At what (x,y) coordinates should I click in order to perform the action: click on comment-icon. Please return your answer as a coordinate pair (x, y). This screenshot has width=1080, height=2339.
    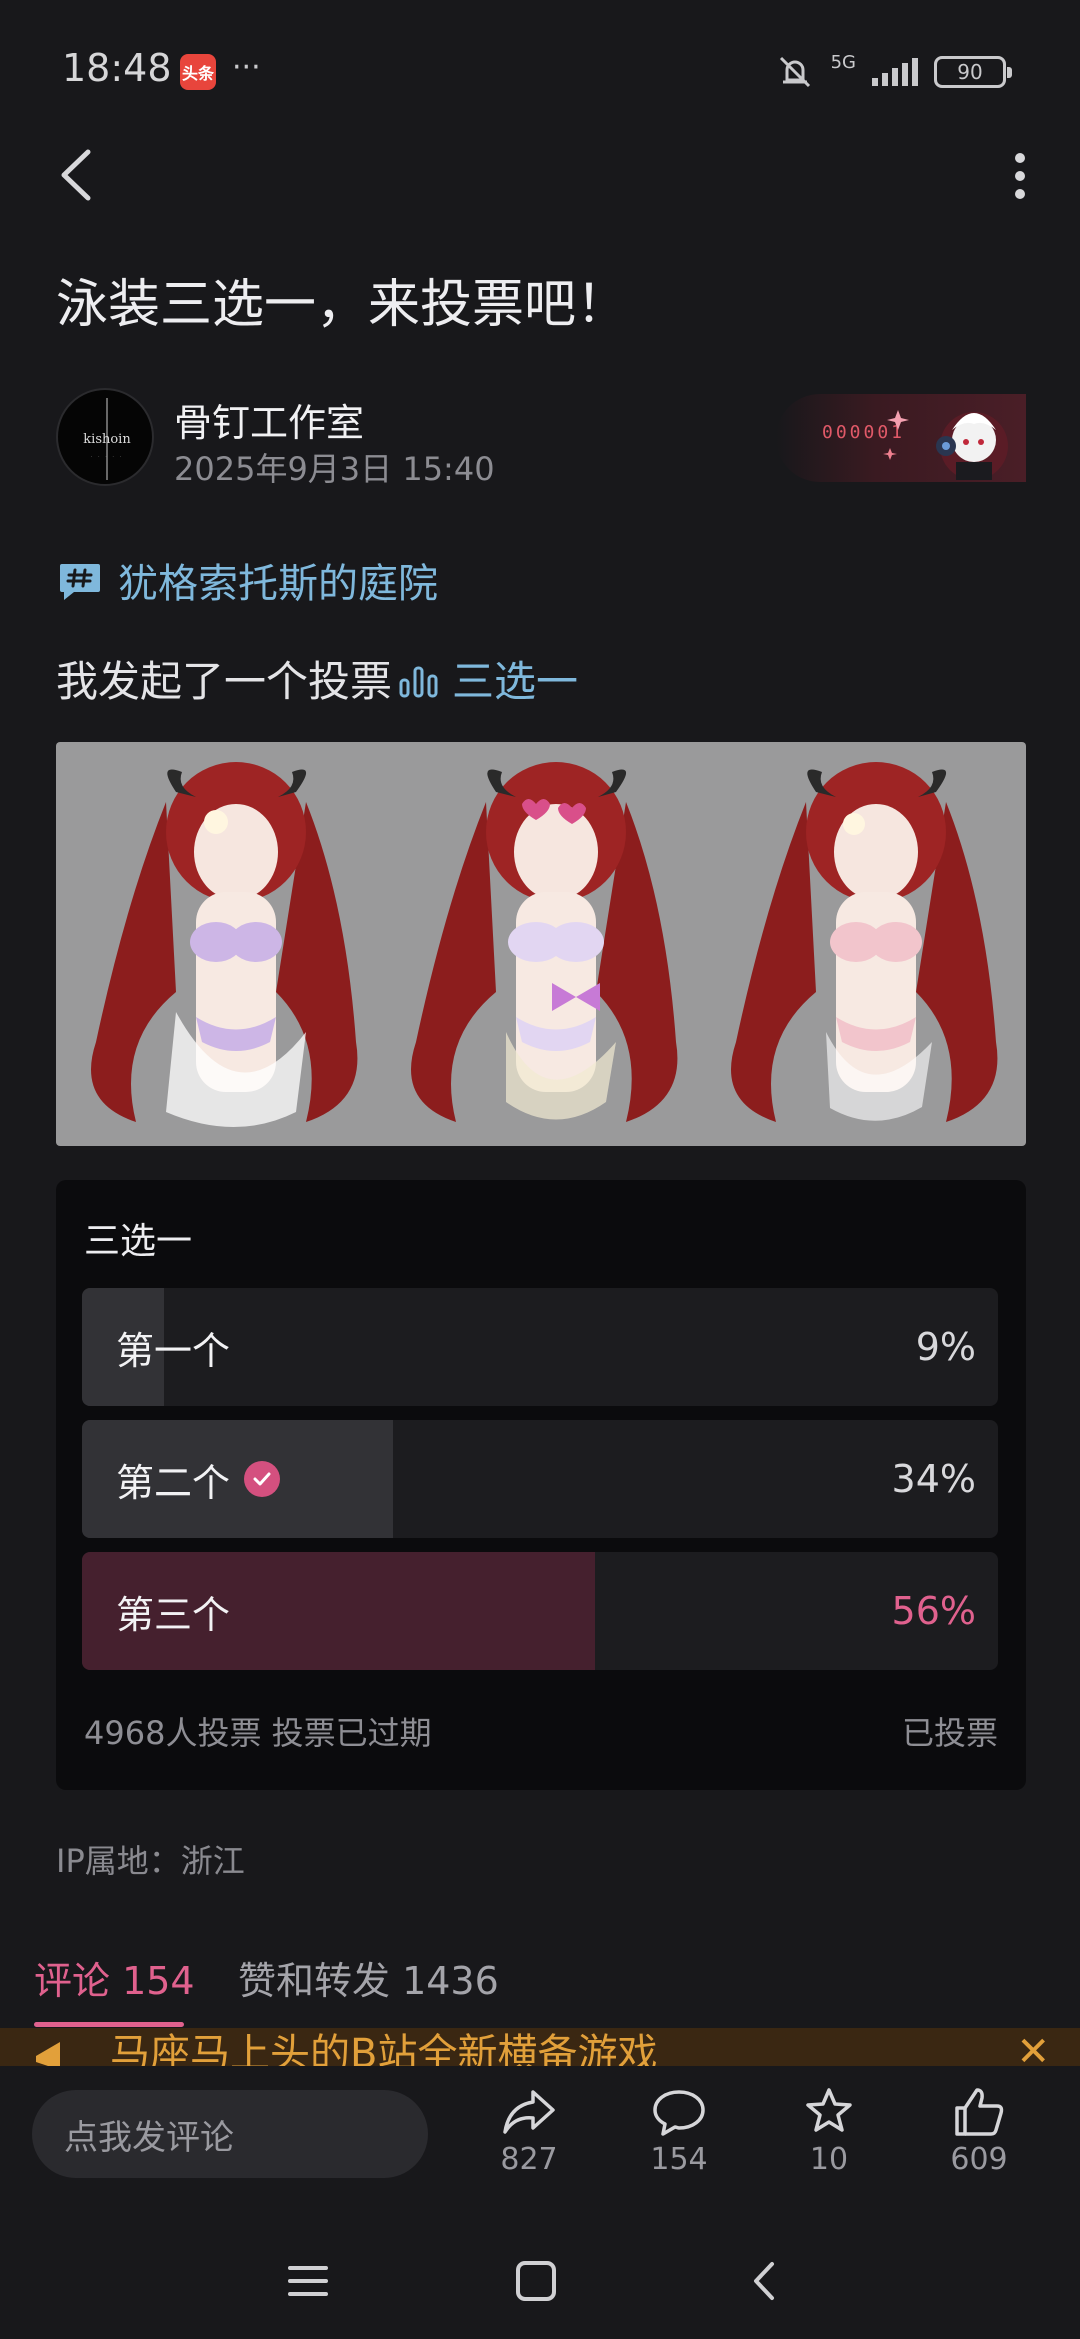
    Looking at the image, I should click on (679, 2113).